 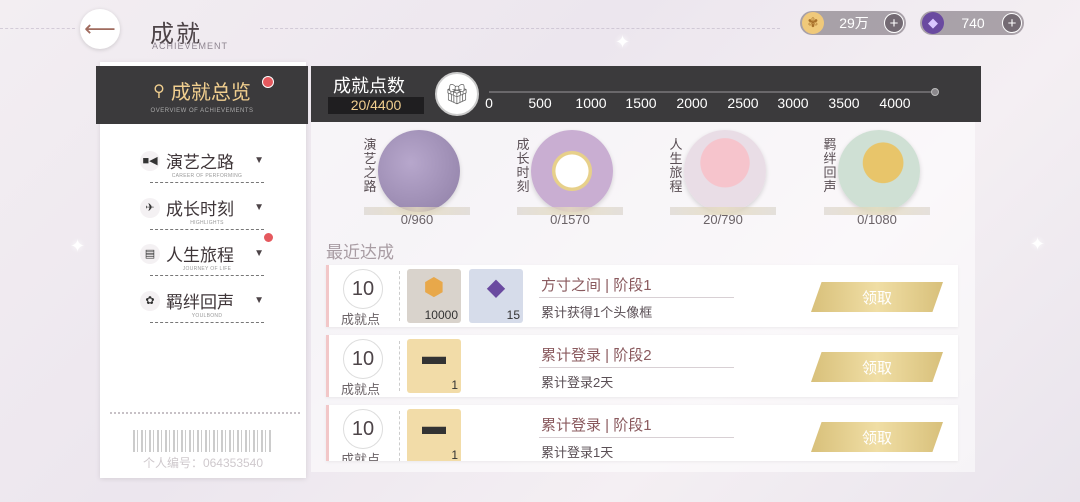 I want to click on reward-item: ◆ 15, so click(x=496, y=296).